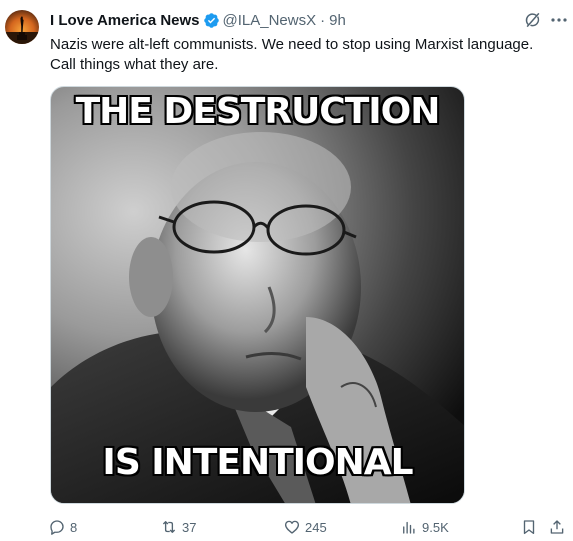 The height and width of the screenshot is (541, 573). What do you see at coordinates (337, 20) in the screenshot?
I see `timestamp: 9h` at bounding box center [337, 20].